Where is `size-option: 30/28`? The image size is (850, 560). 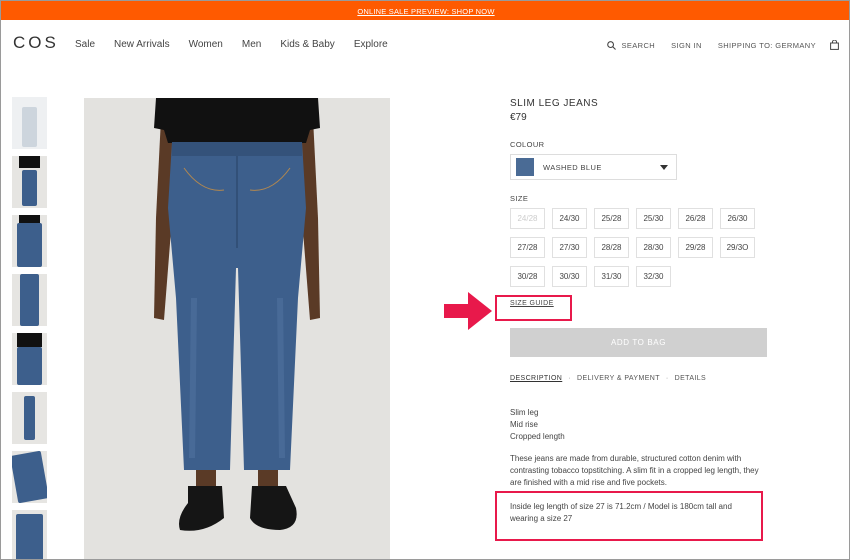
size-option: 30/28 is located at coordinates (527, 276).